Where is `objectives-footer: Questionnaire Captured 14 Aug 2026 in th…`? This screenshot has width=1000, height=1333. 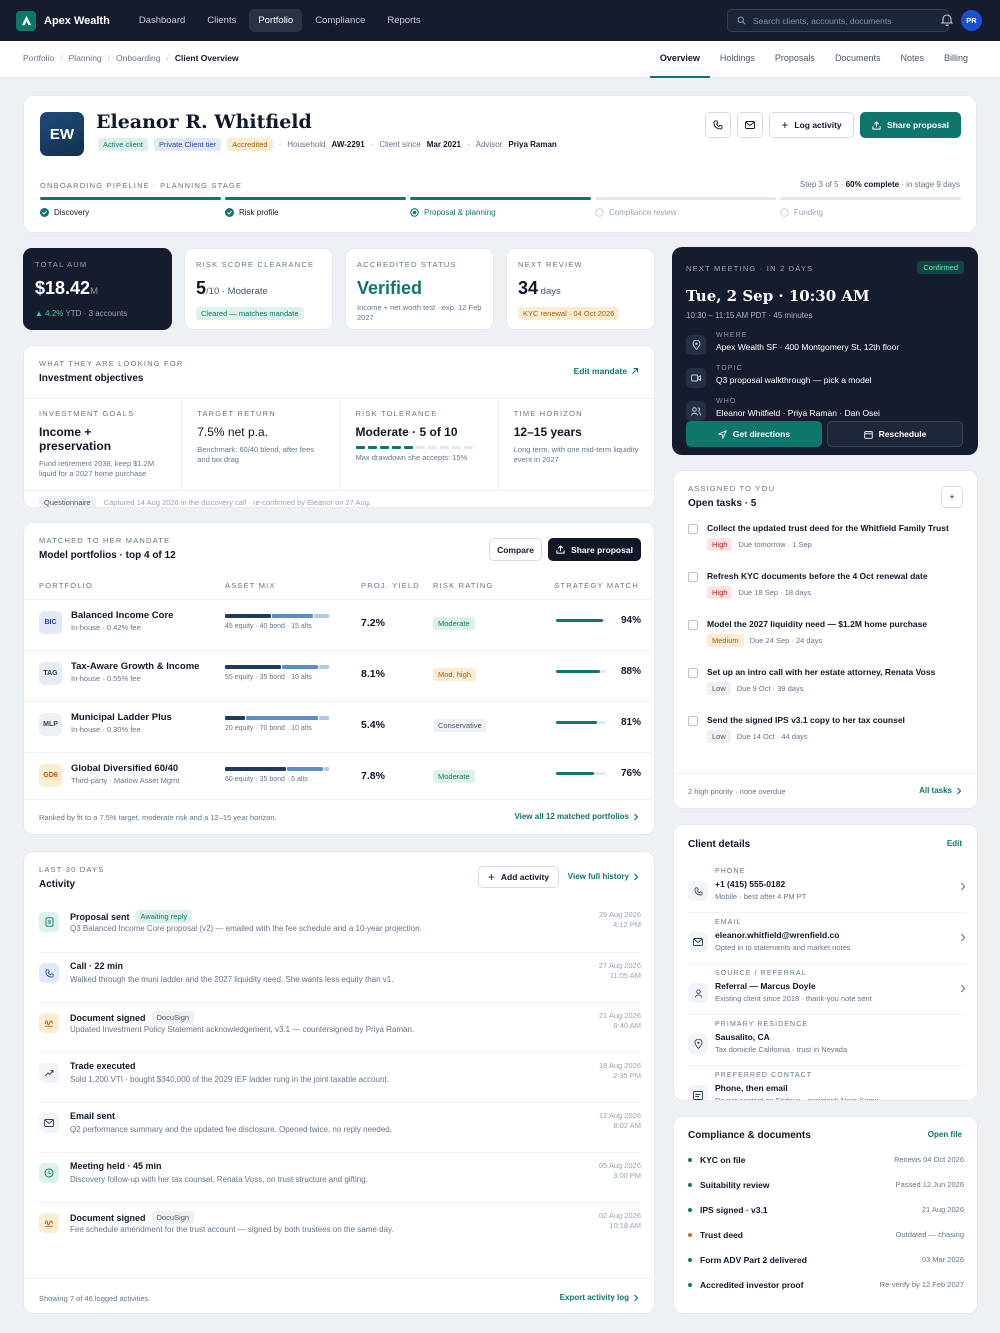 objectives-footer: Questionnaire Captured 14 Aug 2026 in th… is located at coordinates (205, 501).